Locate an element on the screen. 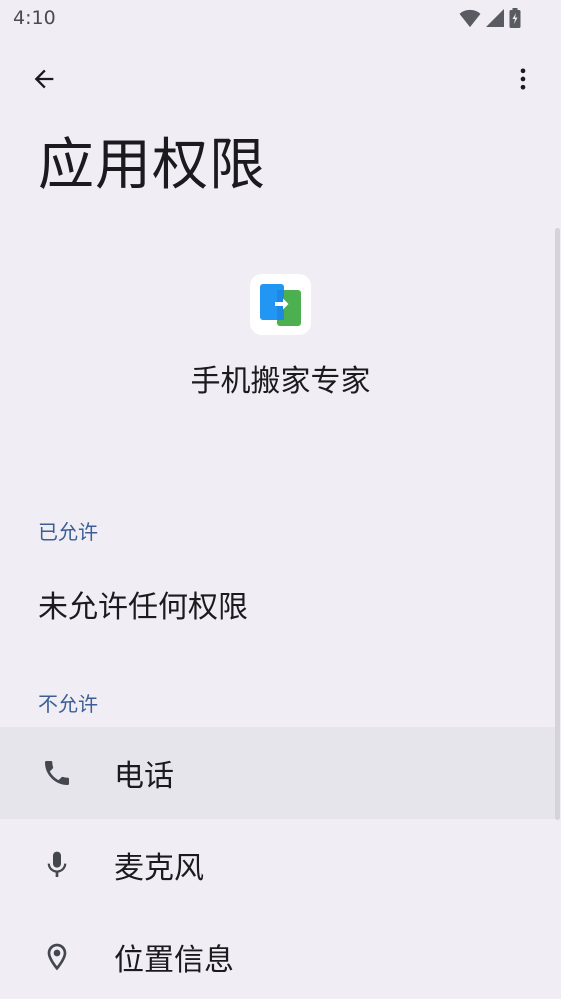 The image size is (561, 999). permission-item-microphone: 麦克风 is located at coordinates (277, 865).